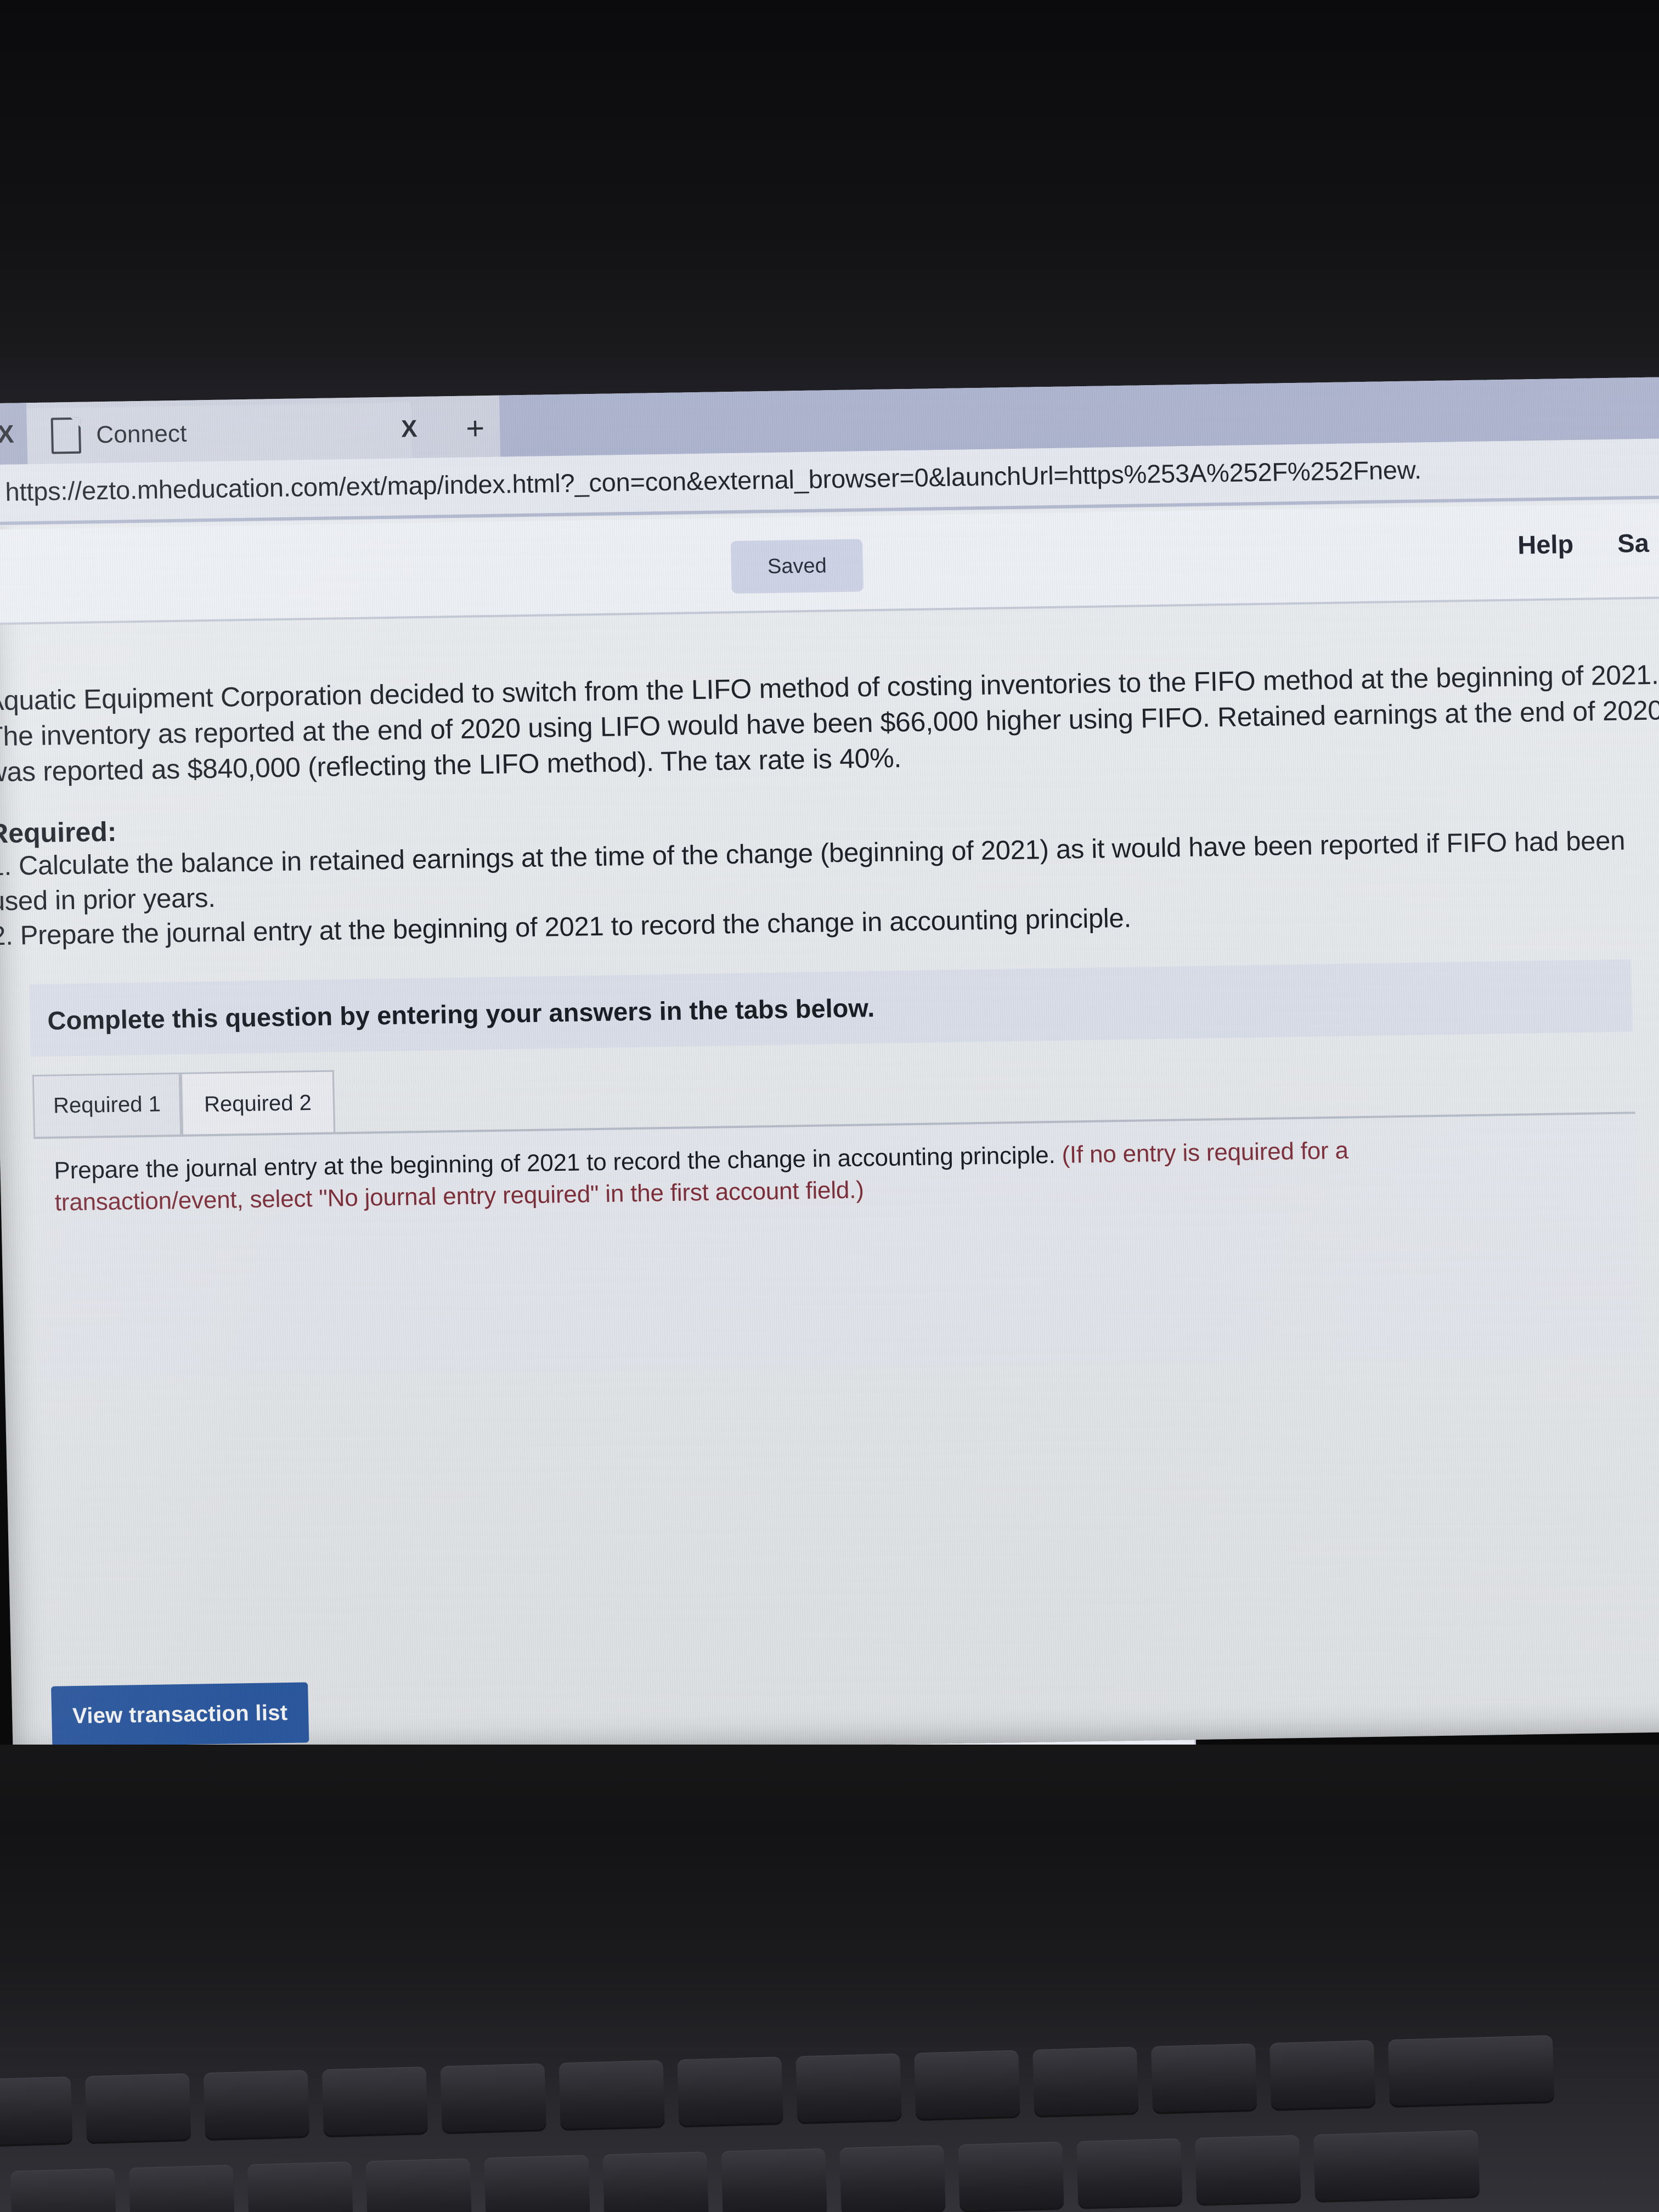 This screenshot has height=2212, width=1659. What do you see at coordinates (219, 434) in the screenshot?
I see `browser-tab-connect: Connect` at bounding box center [219, 434].